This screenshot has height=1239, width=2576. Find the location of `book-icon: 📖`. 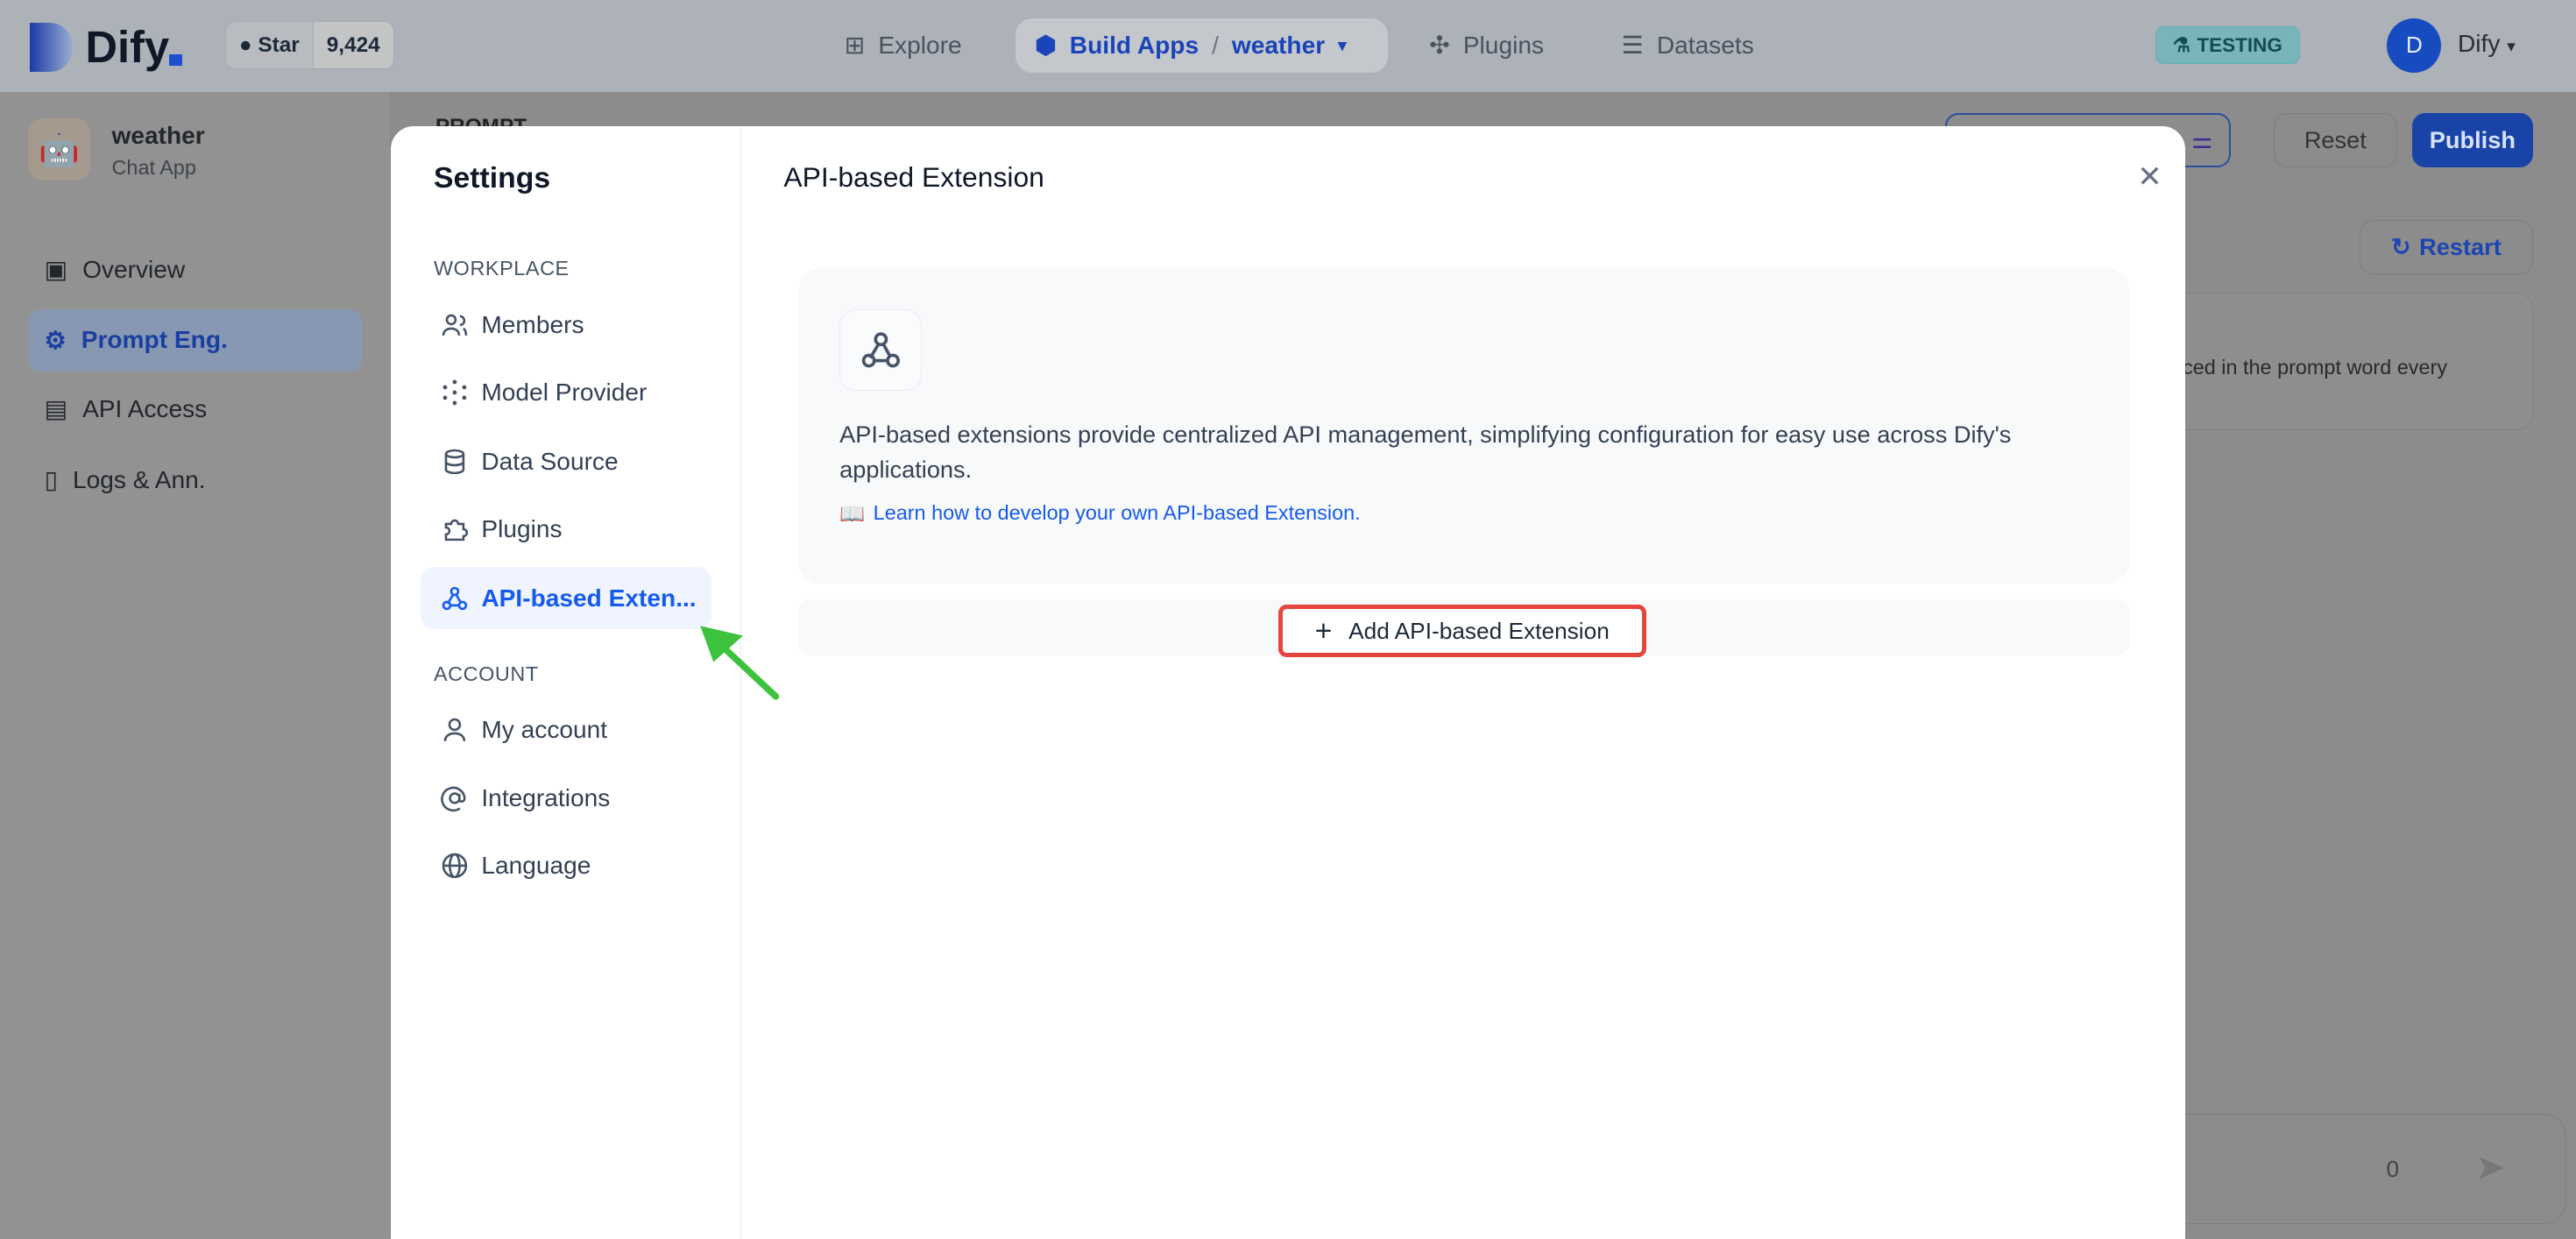

book-icon: 📖 is located at coordinates (852, 513).